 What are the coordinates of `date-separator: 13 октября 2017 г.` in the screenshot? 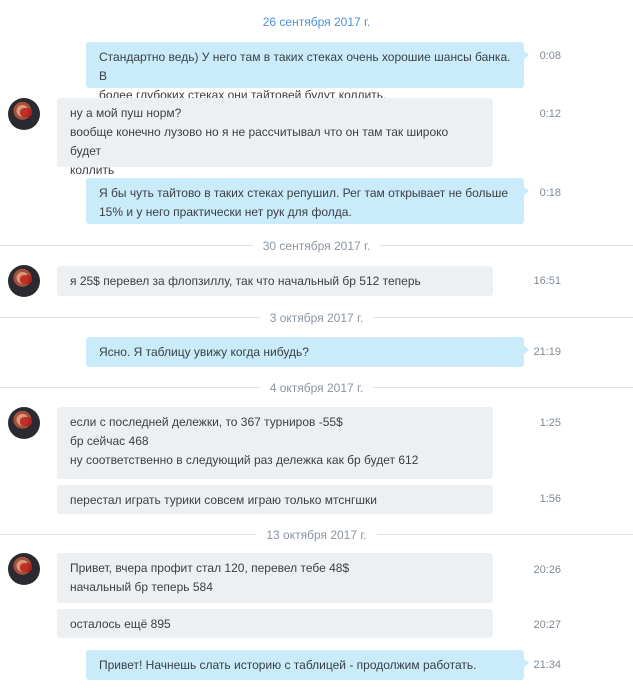 It's located at (316, 535).